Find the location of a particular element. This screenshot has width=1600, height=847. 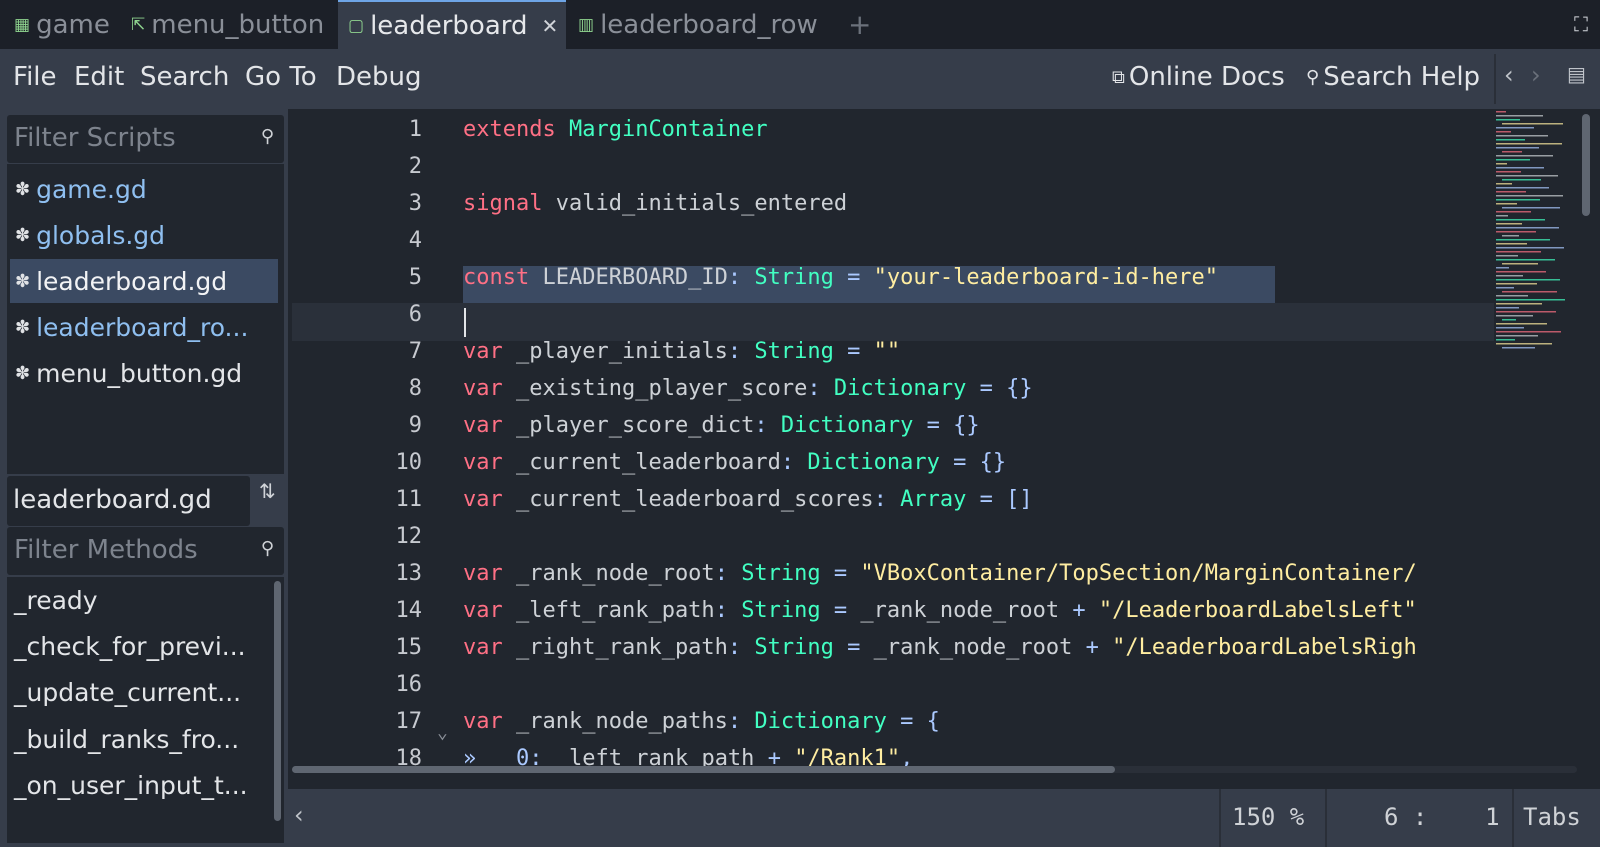

toggle-scripts-panel-icon: ‹ is located at coordinates (299, 815).